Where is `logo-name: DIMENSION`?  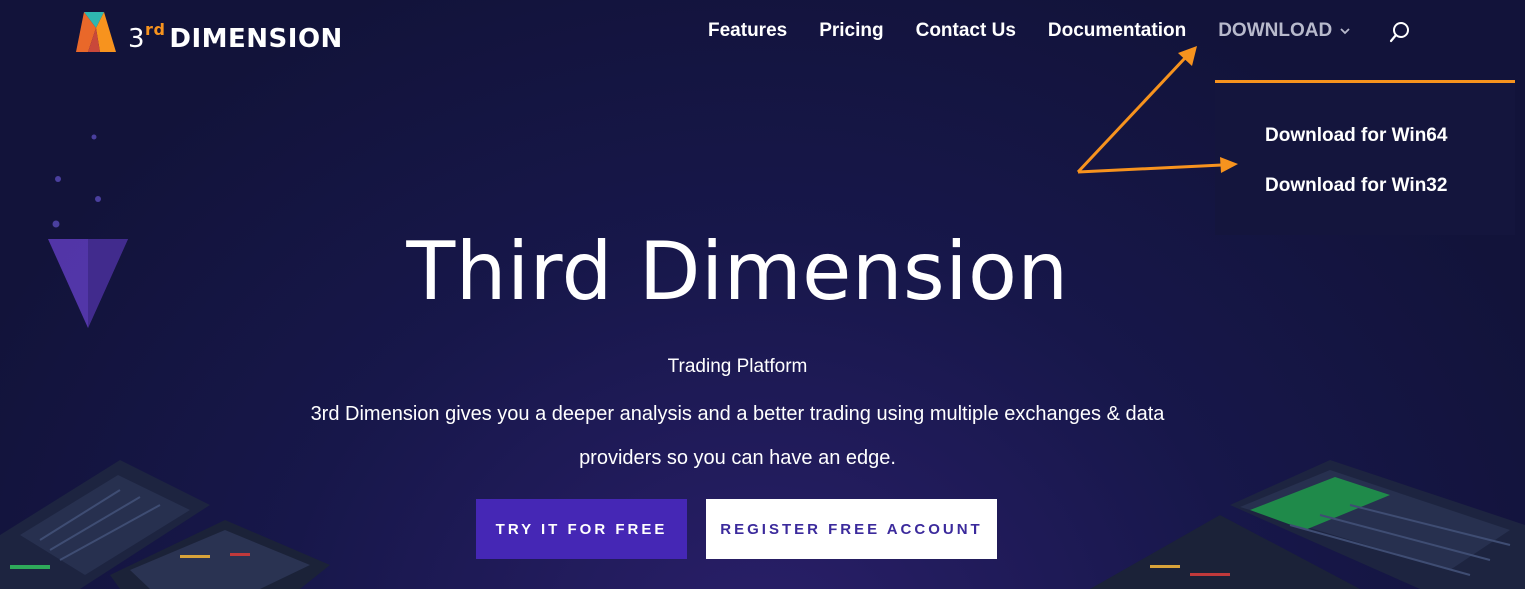
logo-name: DIMENSION is located at coordinates (256, 39).